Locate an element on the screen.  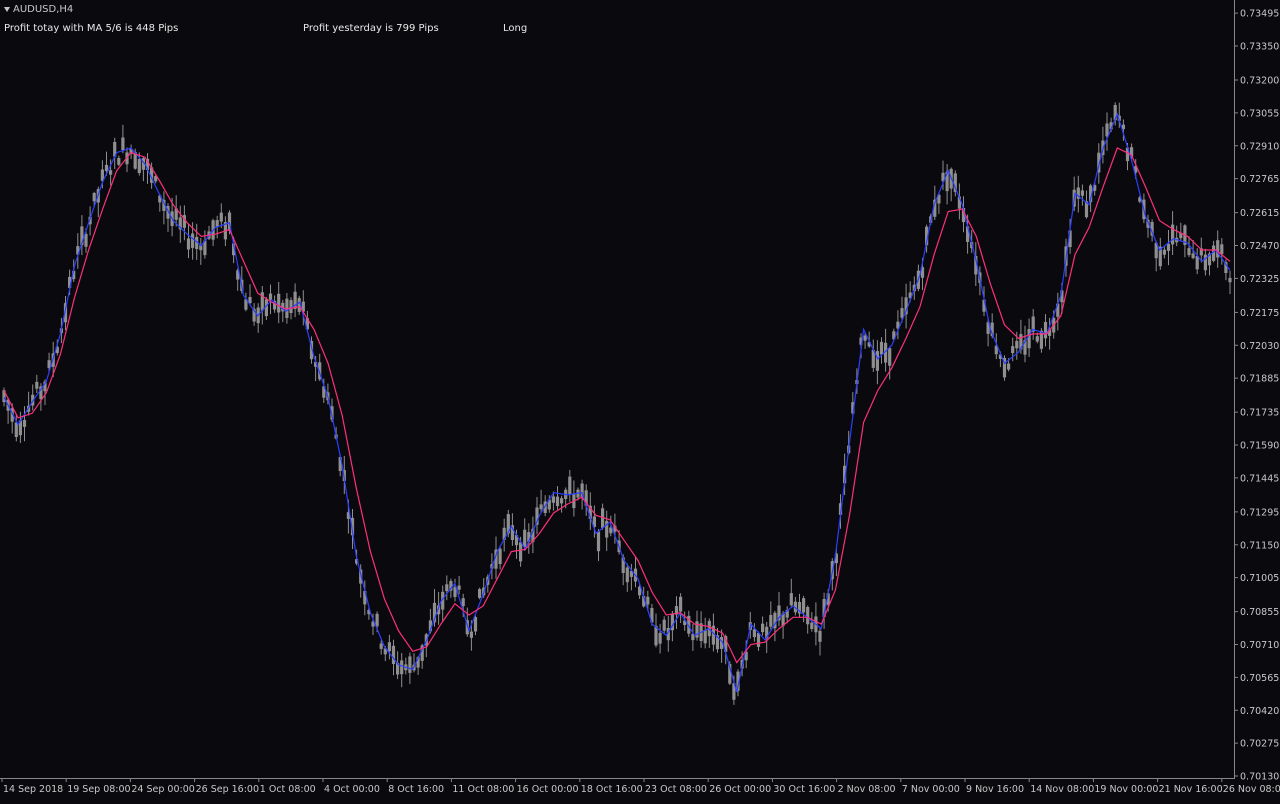
price-tick-label: 0.71005 is located at coordinates (1259, 578).